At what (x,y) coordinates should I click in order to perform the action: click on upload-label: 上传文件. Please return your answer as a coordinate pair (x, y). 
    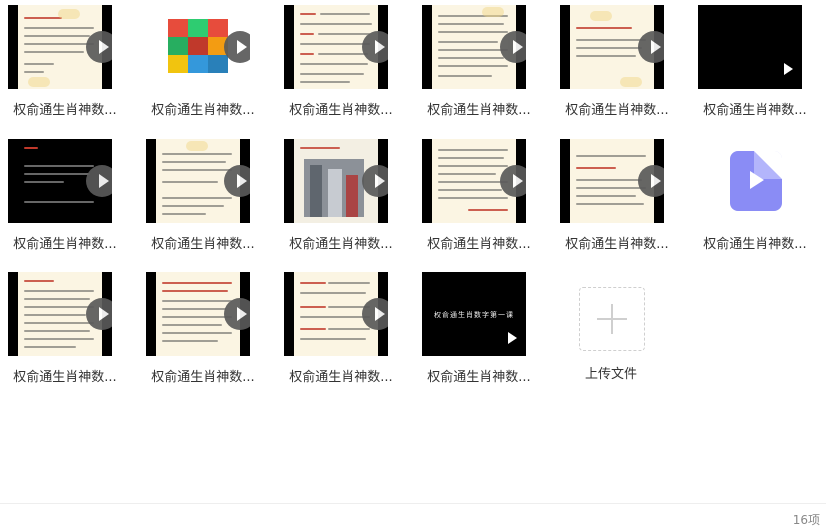
    Looking at the image, I should click on (611, 372).